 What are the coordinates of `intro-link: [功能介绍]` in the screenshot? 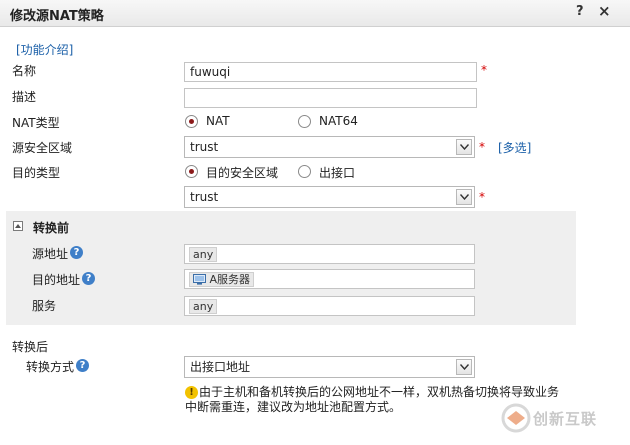 It's located at (44, 49).